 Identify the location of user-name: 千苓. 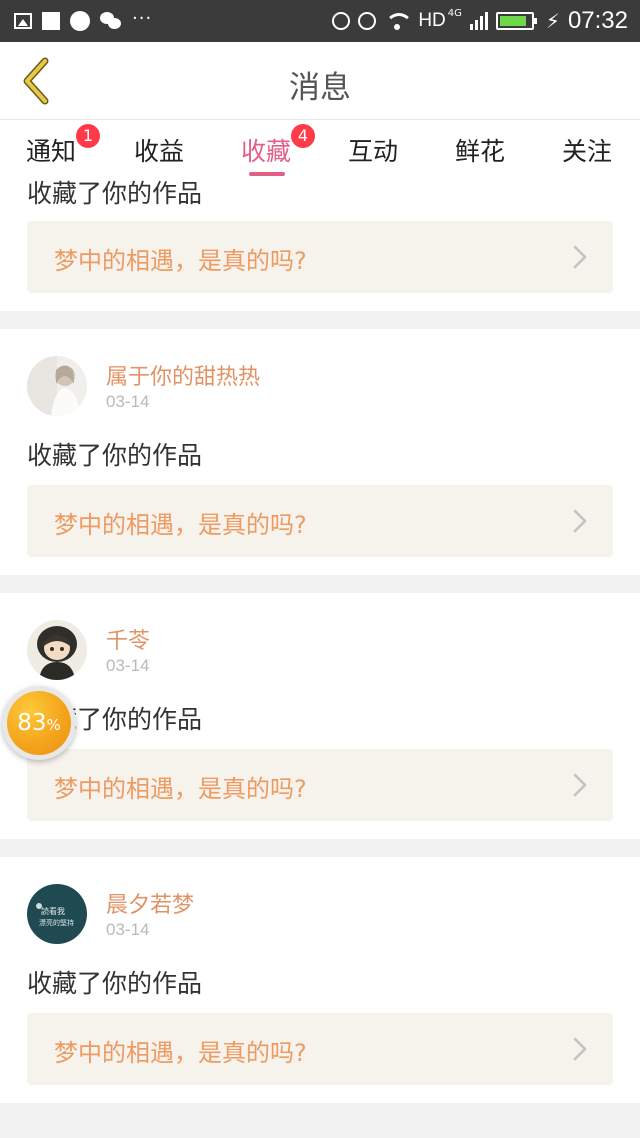
(128, 639).